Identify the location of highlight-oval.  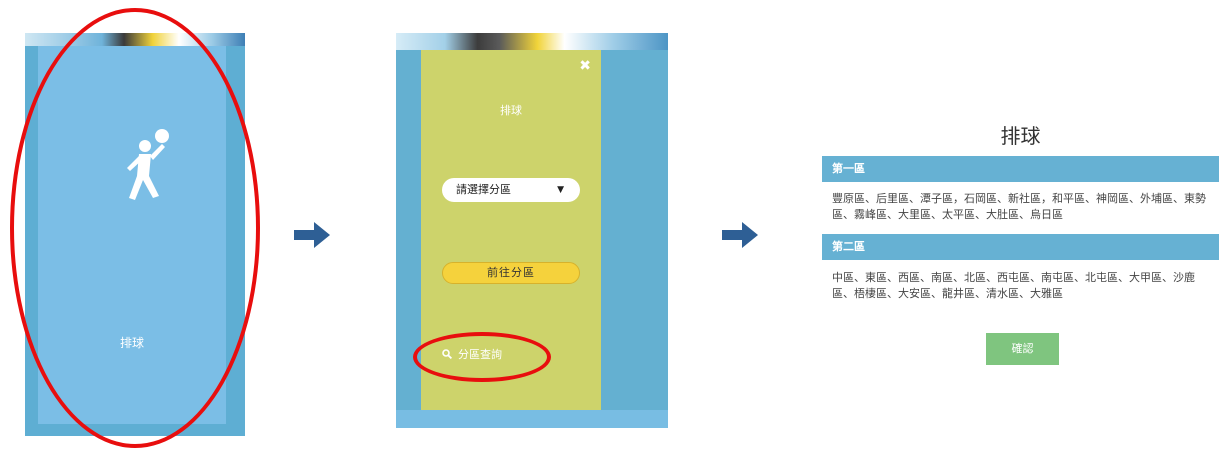
(482, 357).